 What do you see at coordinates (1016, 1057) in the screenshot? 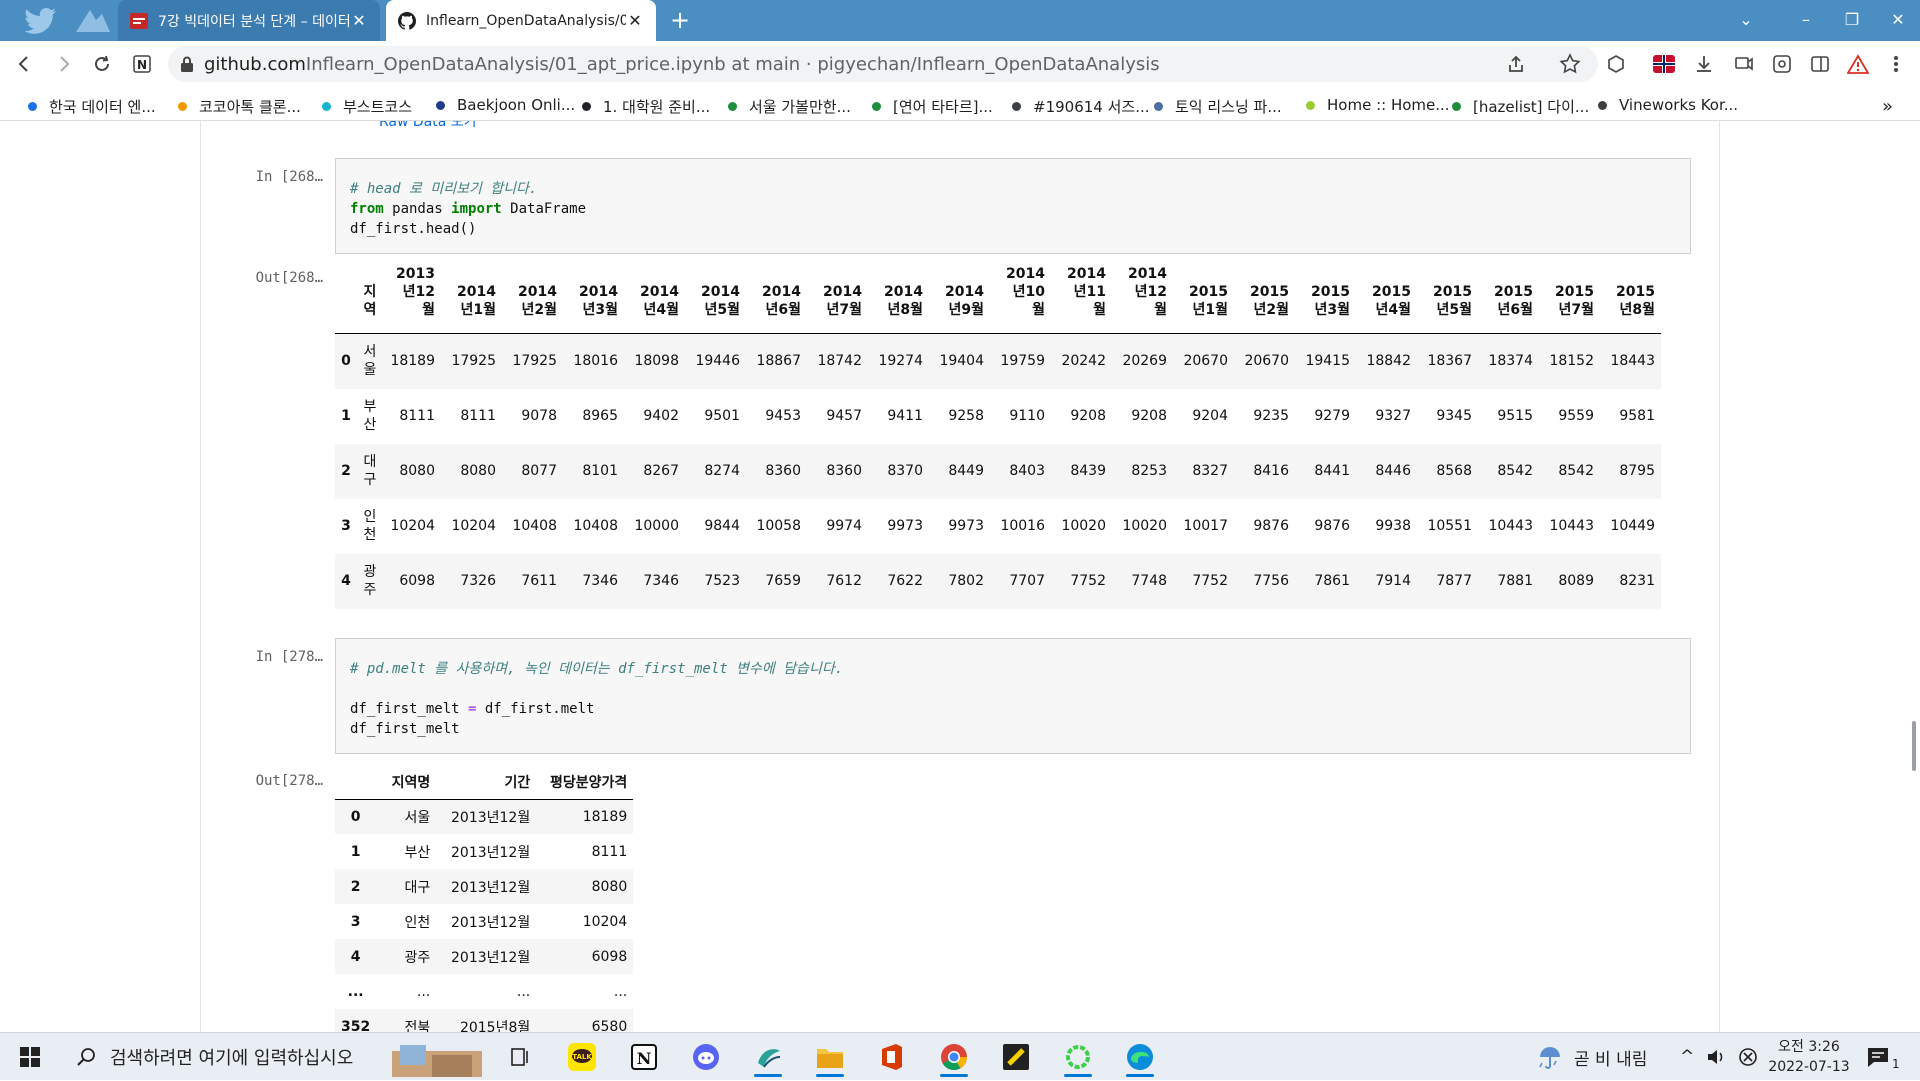
I see `sticky-notes-icon` at bounding box center [1016, 1057].